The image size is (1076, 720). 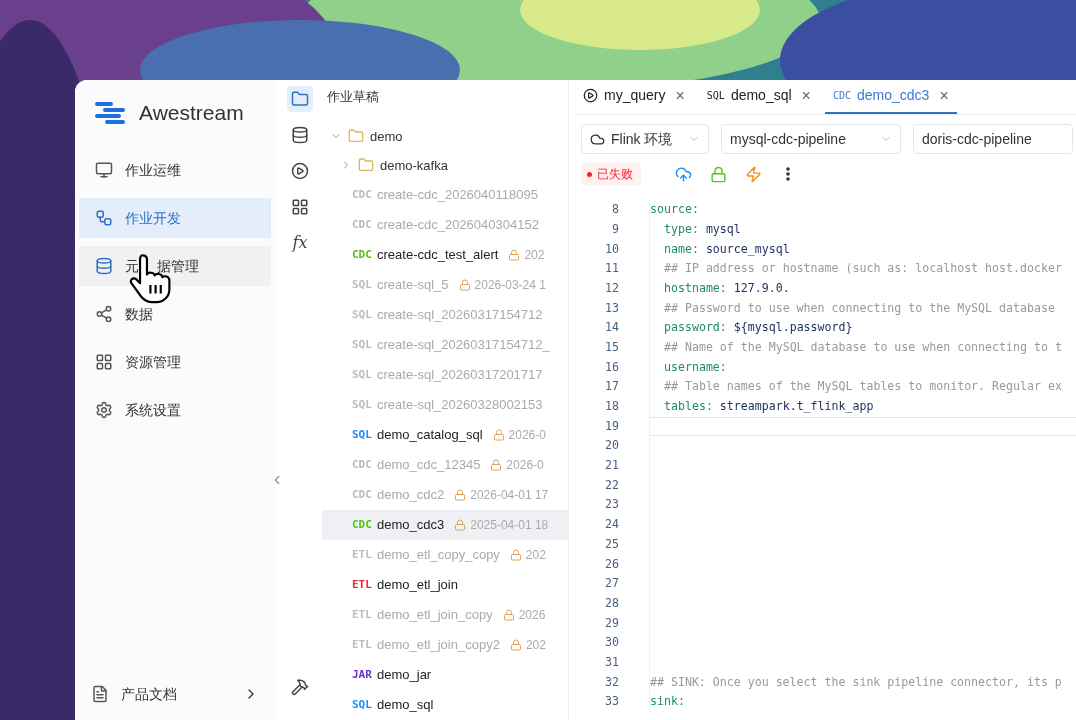 I want to click on logo-icon, so click(x=110, y=113).